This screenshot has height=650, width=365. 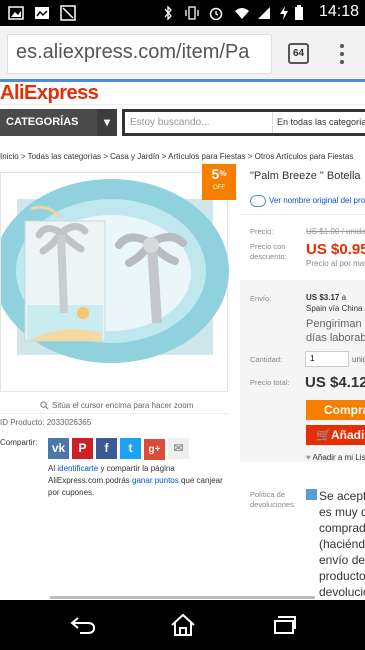 I want to click on product-id: ID Producto: 2033026365, so click(x=46, y=422).